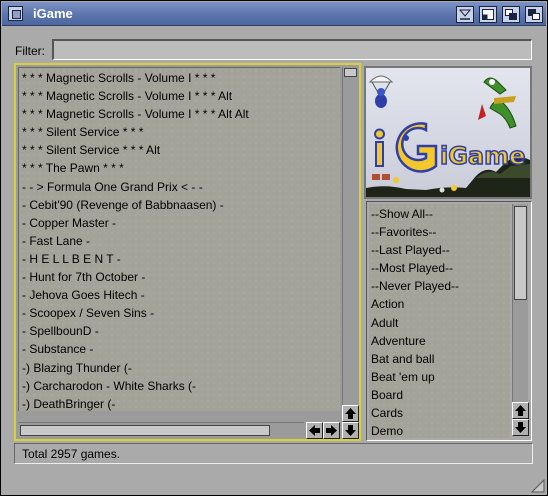 The width and height of the screenshot is (548, 496). What do you see at coordinates (180, 259) in the screenshot?
I see `game-list-item: - H E L L B E N T -` at bounding box center [180, 259].